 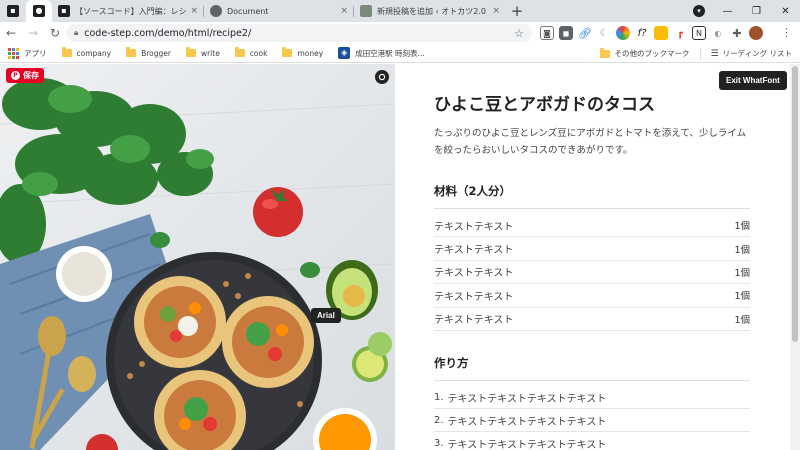 What do you see at coordinates (76, 33) in the screenshot?
I see `lock-icon: 🔒︎` at bounding box center [76, 33].